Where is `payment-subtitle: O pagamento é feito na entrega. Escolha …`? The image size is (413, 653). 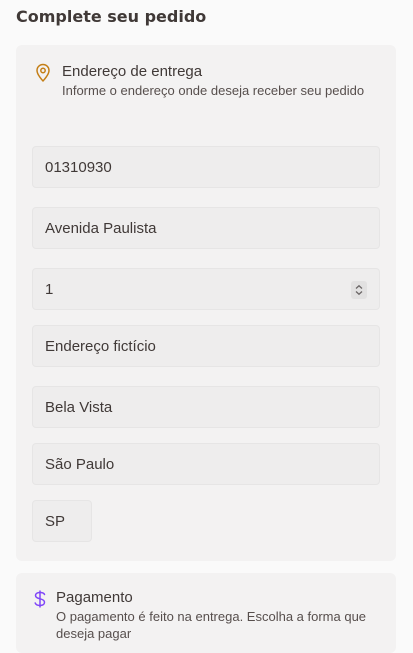 payment-subtitle: O pagamento é feito na entrega. Escolha … is located at coordinates (211, 625).